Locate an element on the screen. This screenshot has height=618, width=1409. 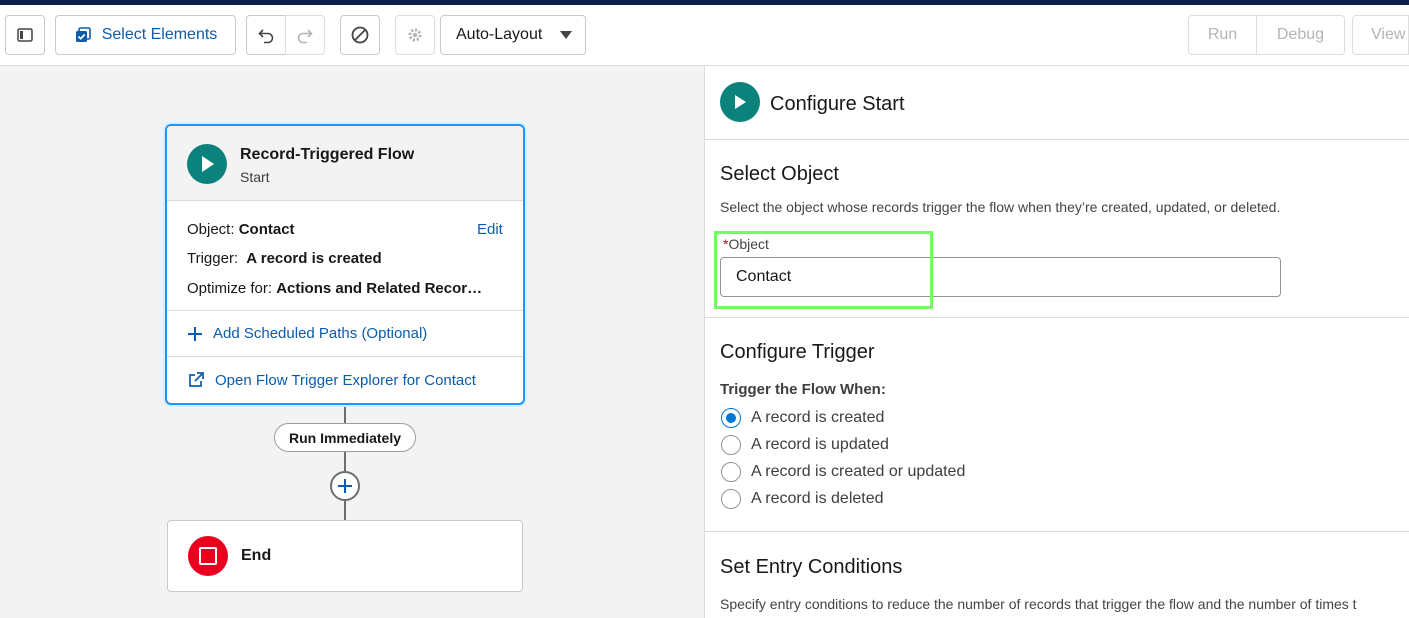
run-label: Run is located at coordinates (1222, 34).